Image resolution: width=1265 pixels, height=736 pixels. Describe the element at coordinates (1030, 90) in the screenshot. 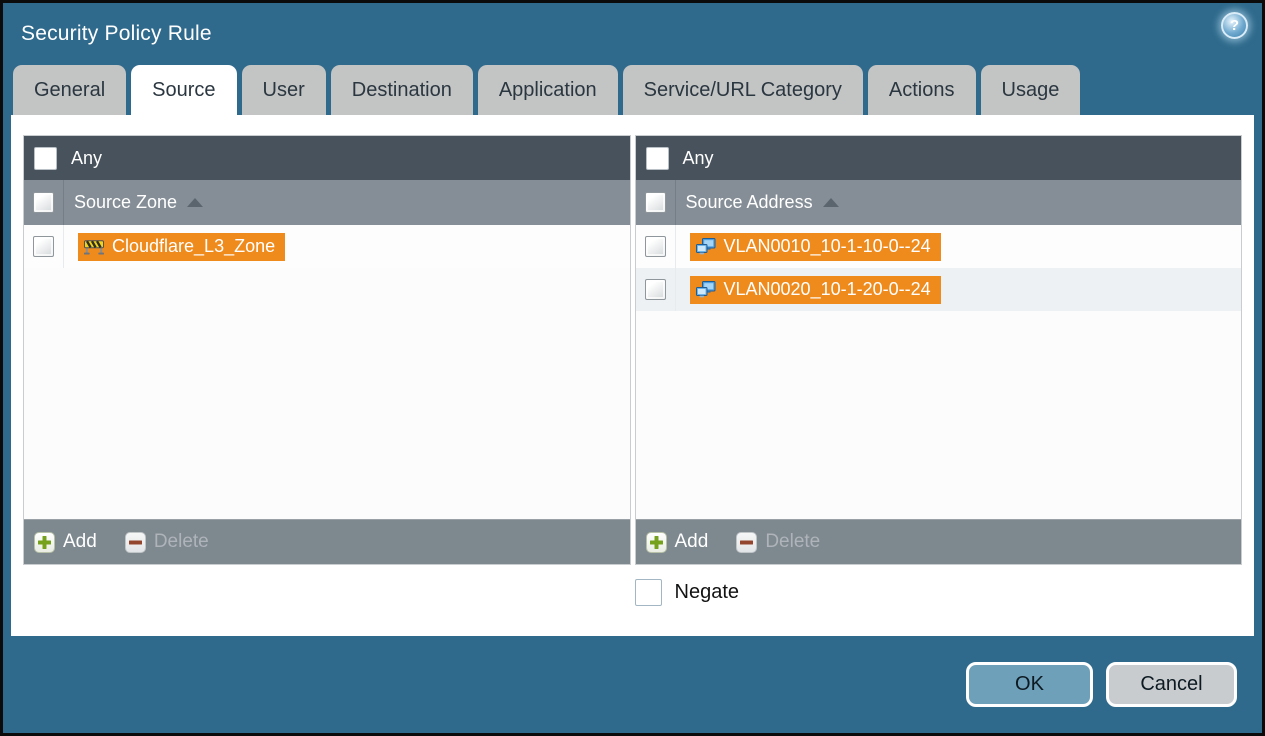

I see `tab-usage: Usage` at that location.